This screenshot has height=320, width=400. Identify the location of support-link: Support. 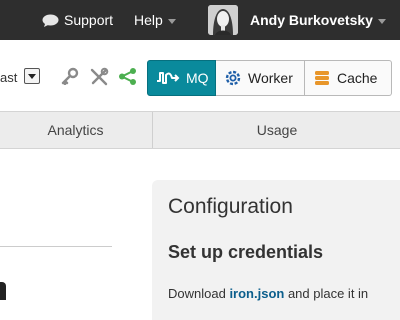
(77, 20).